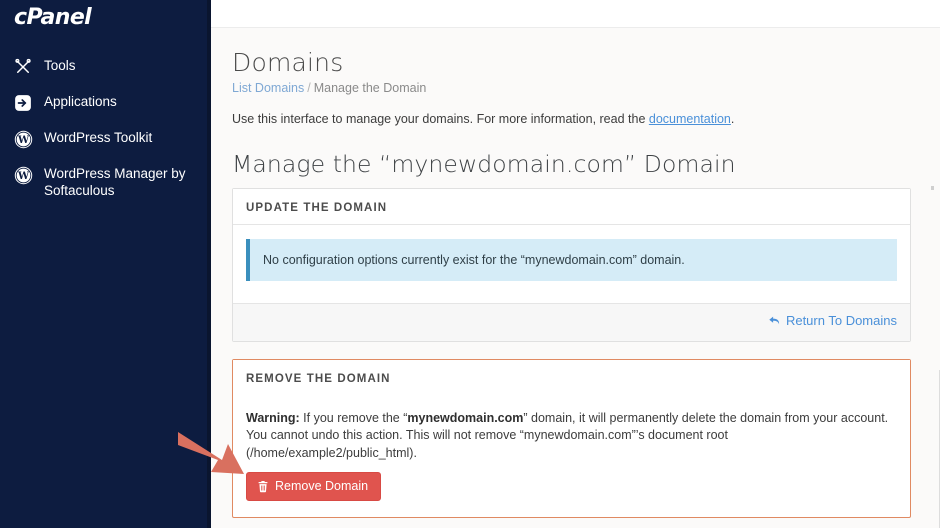 This screenshot has height=528, width=940. I want to click on documentation-link: documentation, so click(690, 119).